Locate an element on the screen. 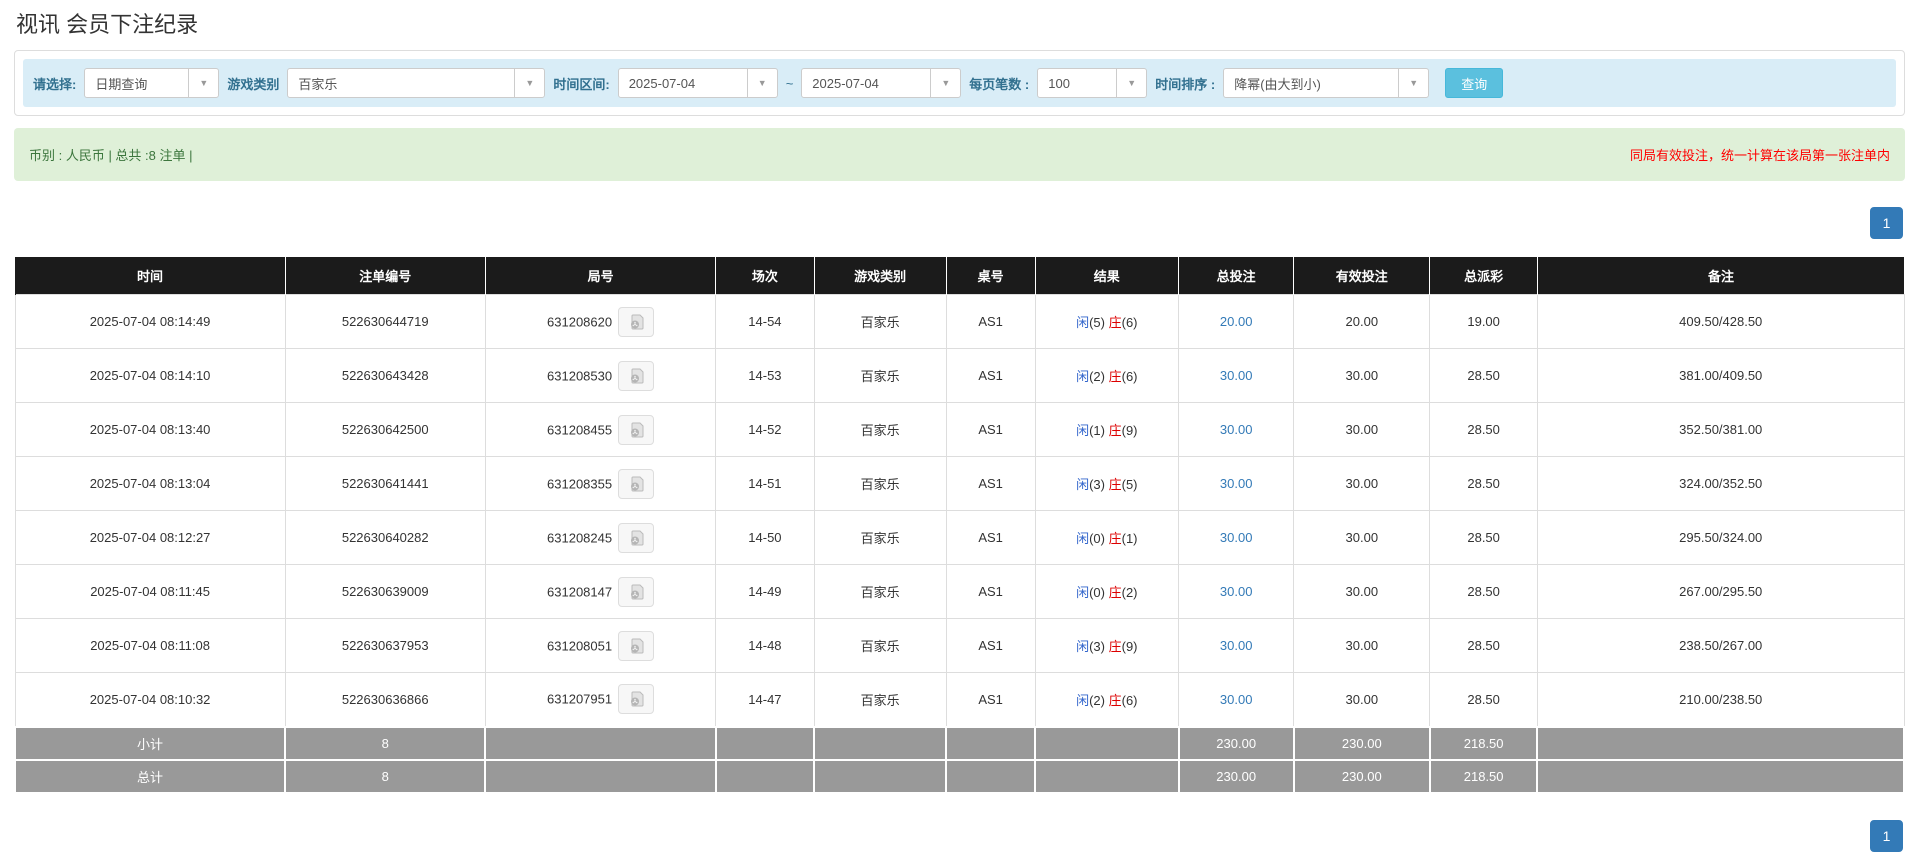 This screenshot has height=852, width=1919. cell-remark: 295.50/324.00 is located at coordinates (1720, 537).